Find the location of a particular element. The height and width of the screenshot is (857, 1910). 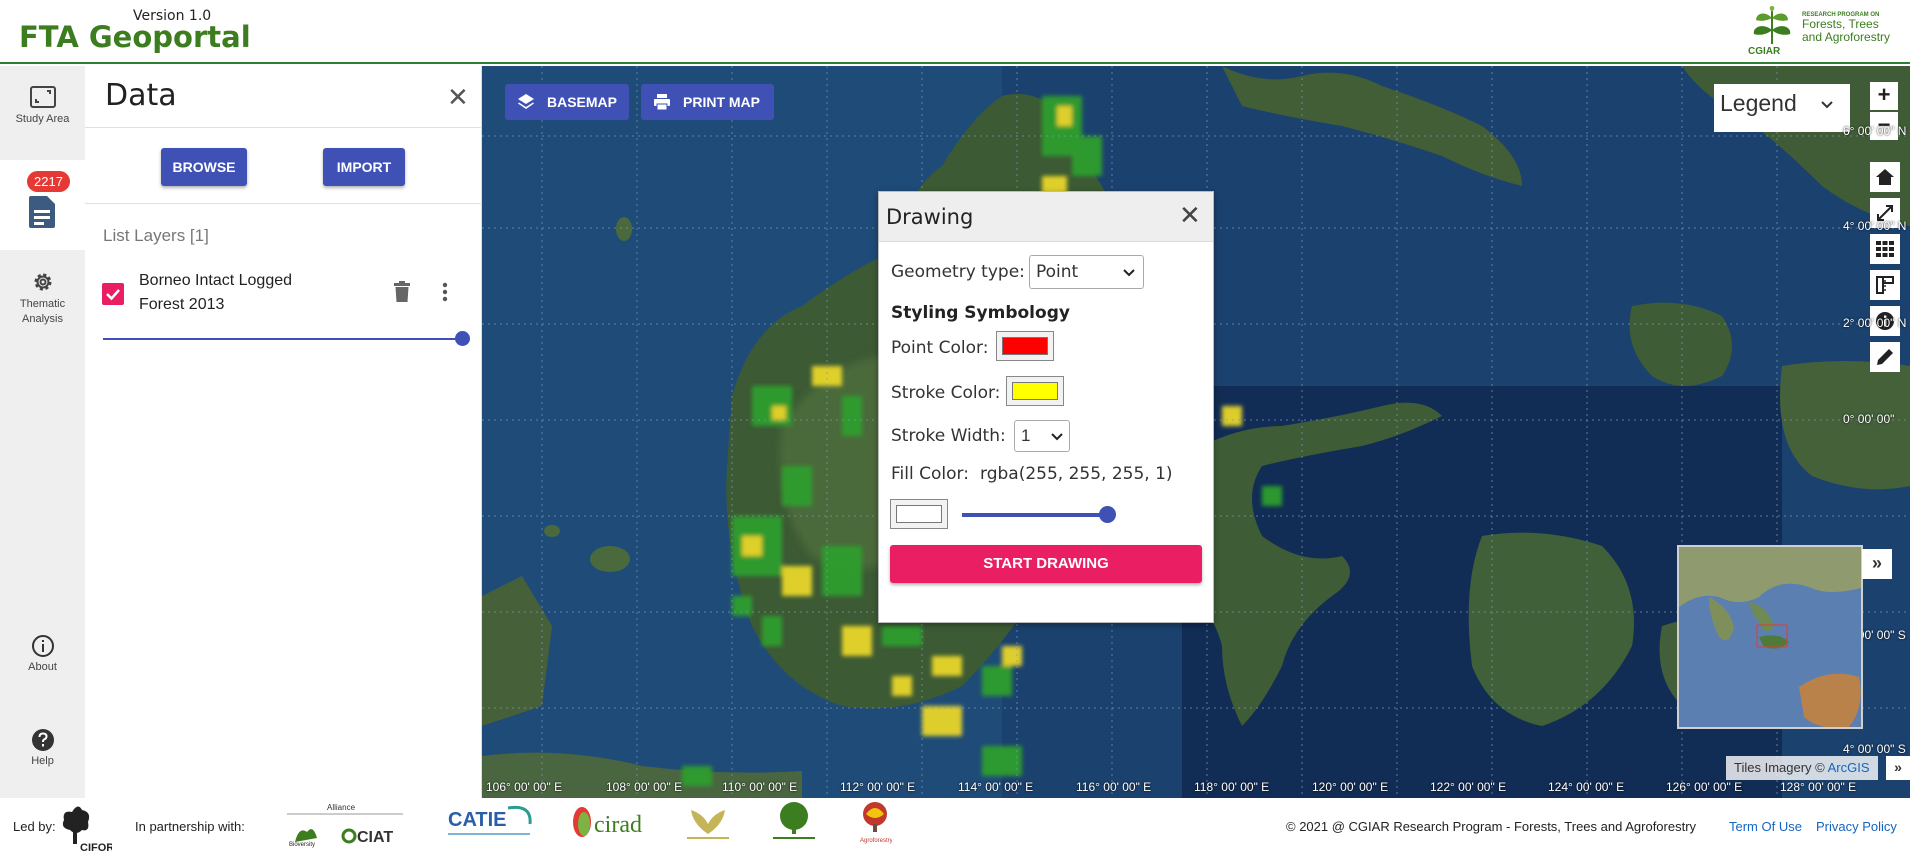

icraf-logo is located at coordinates (708, 824).